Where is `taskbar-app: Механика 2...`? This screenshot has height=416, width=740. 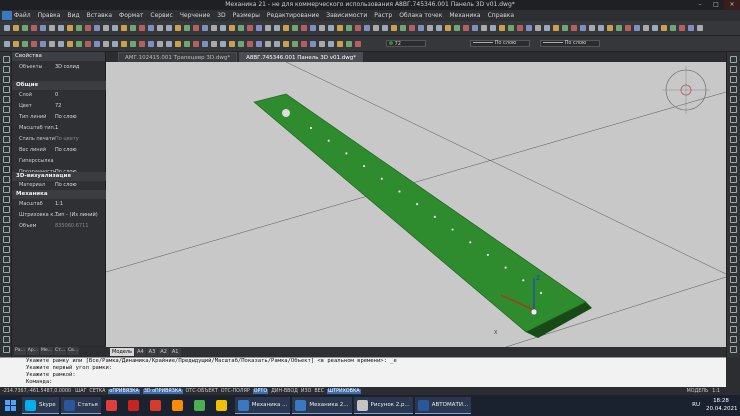
taskbar-app: Механика 2... is located at coordinates (322, 405).